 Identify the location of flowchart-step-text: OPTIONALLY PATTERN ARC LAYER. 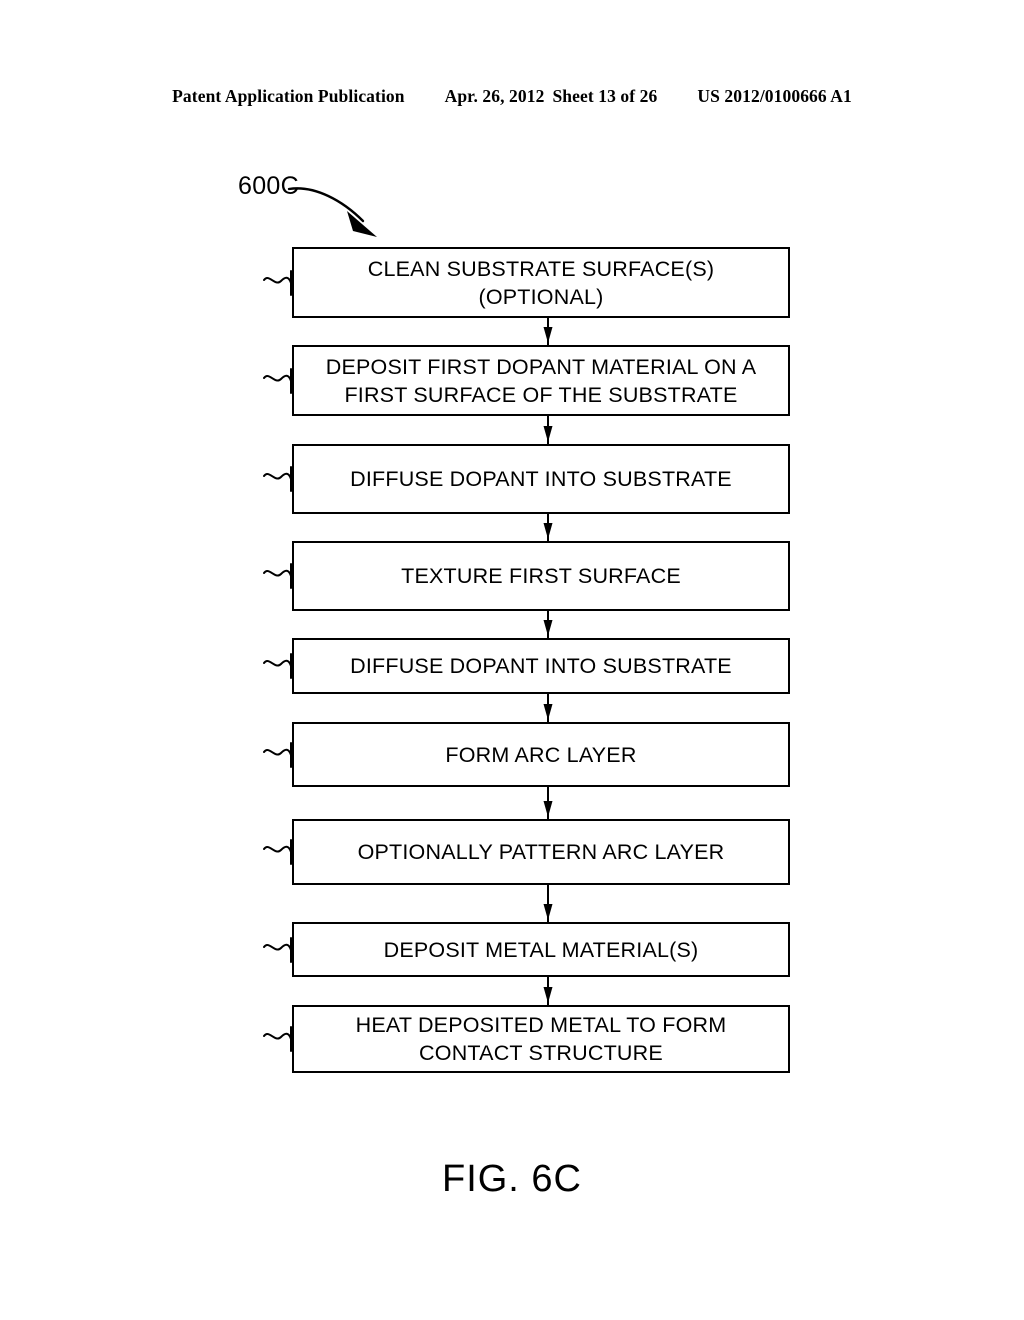
(541, 852).